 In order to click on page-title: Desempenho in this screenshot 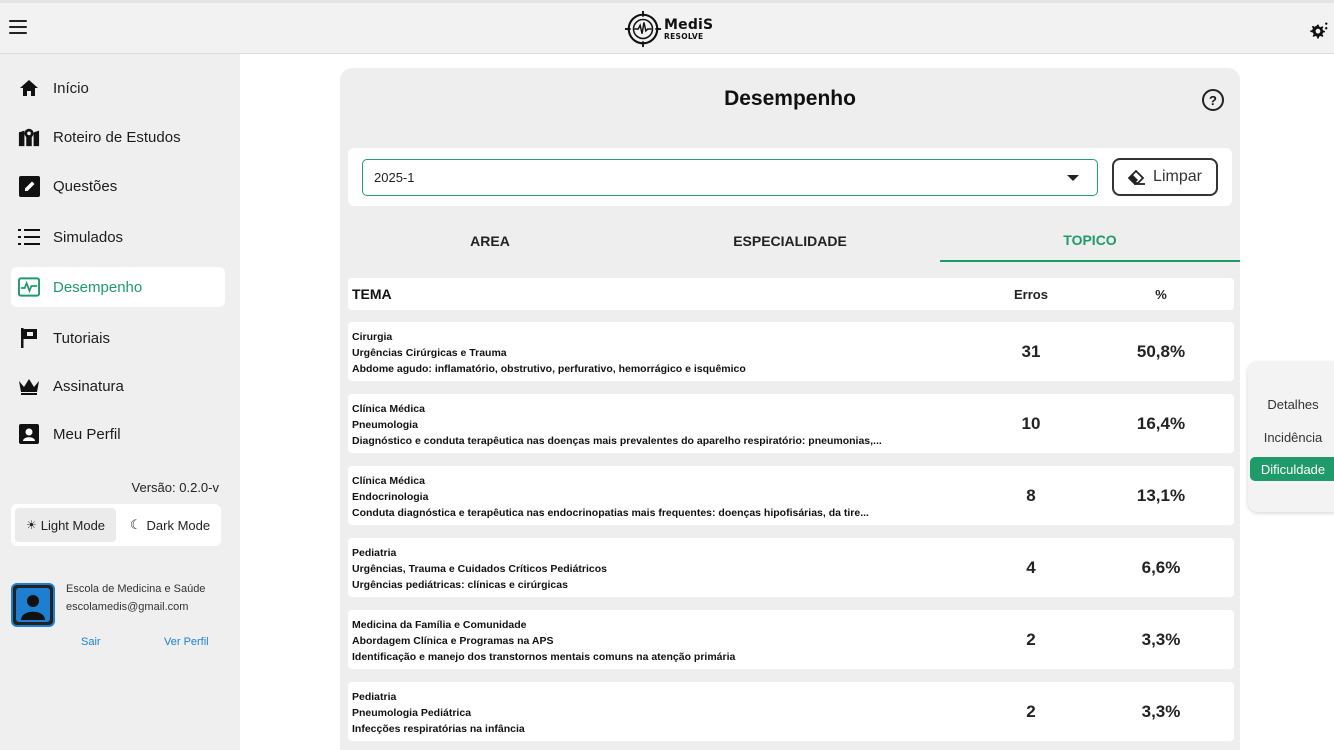, I will do `click(790, 98)`.